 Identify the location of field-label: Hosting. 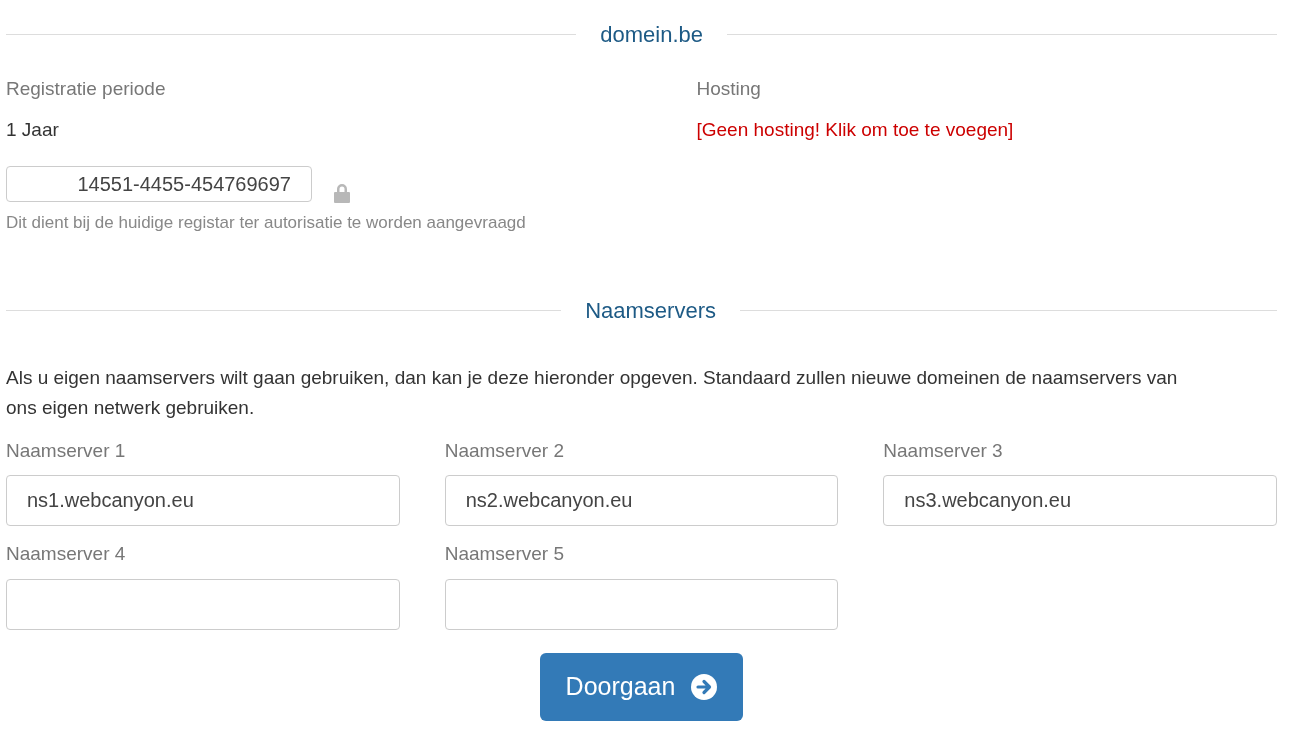
(729, 89).